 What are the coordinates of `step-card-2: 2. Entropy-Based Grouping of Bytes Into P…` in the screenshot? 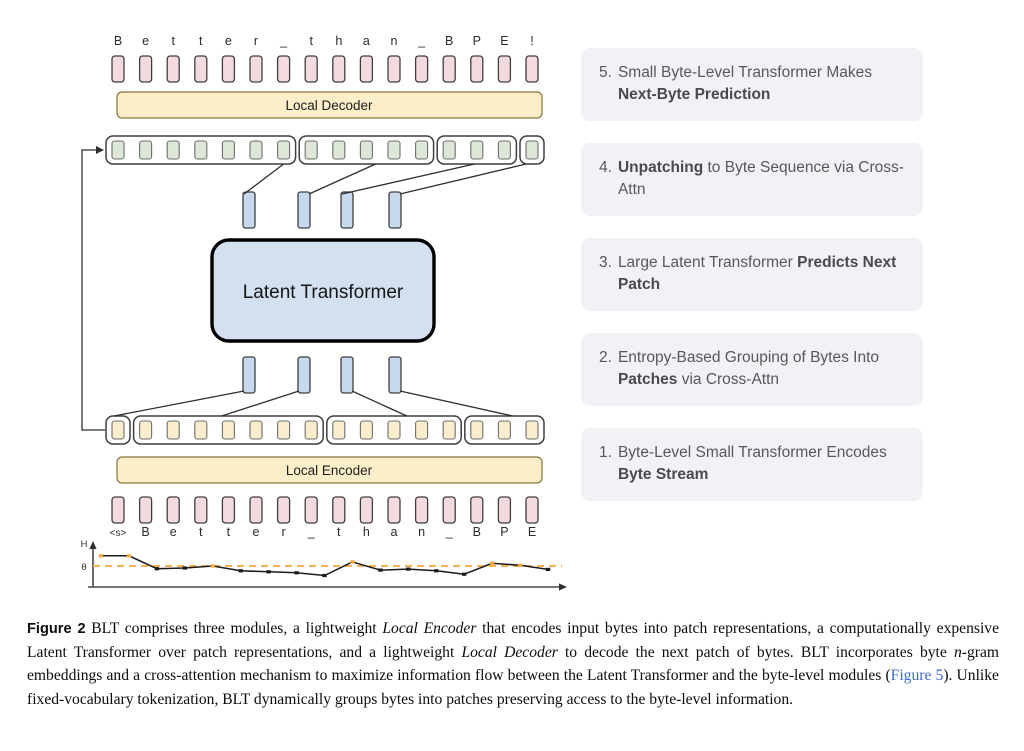 It's located at (752, 369).